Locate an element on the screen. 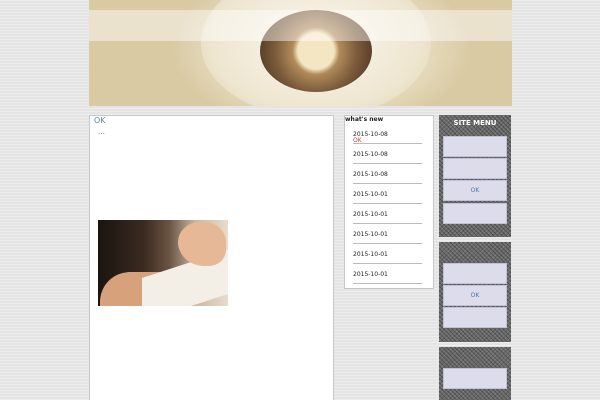 This screenshot has height=400, width=600. menu-panel-2: OK is located at coordinates (475, 292).